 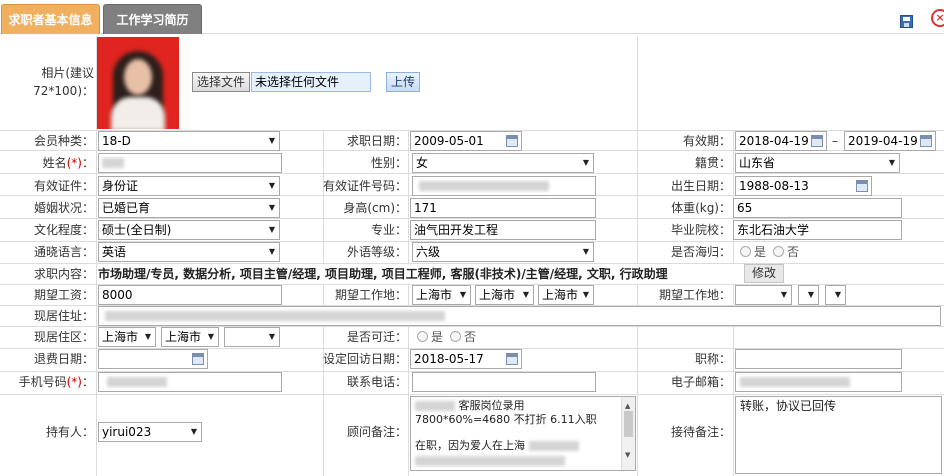 I want to click on weight-label: 体重(kg)：, so click(x=701, y=208).